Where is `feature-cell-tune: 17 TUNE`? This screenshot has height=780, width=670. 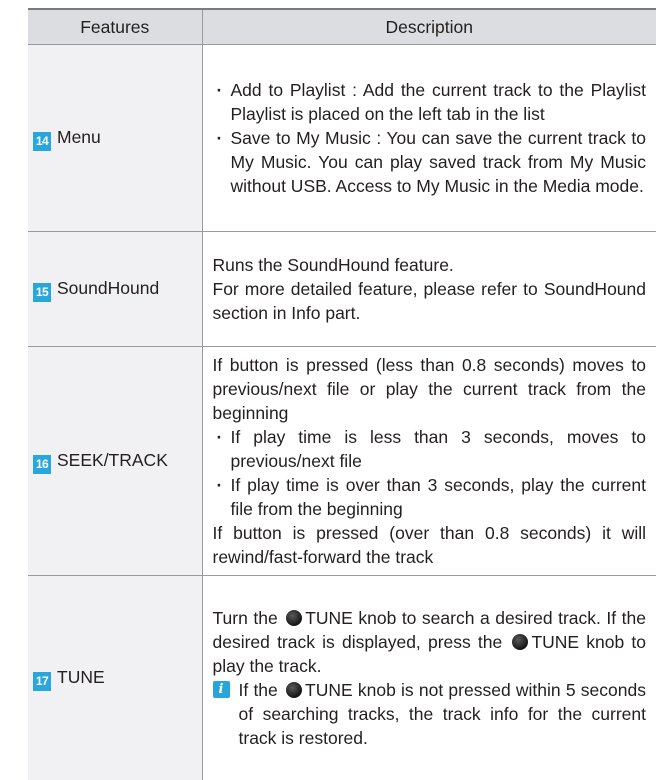 feature-cell-tune: 17 TUNE is located at coordinates (115, 678).